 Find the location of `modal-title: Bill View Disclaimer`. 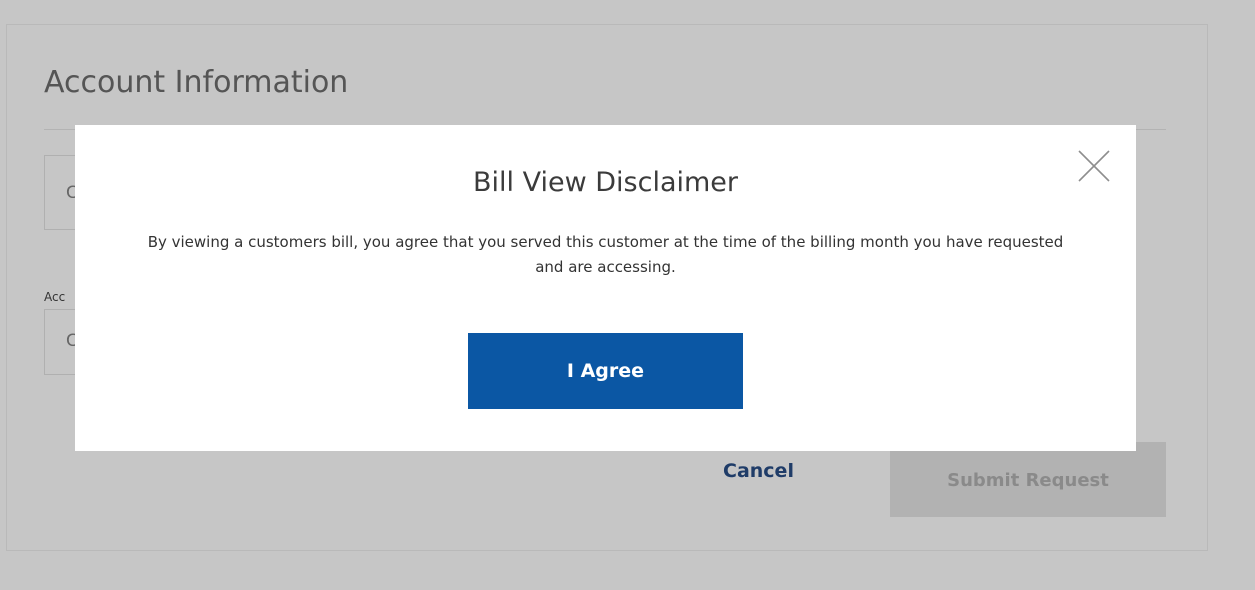

modal-title: Bill View Disclaimer is located at coordinates (605, 182).